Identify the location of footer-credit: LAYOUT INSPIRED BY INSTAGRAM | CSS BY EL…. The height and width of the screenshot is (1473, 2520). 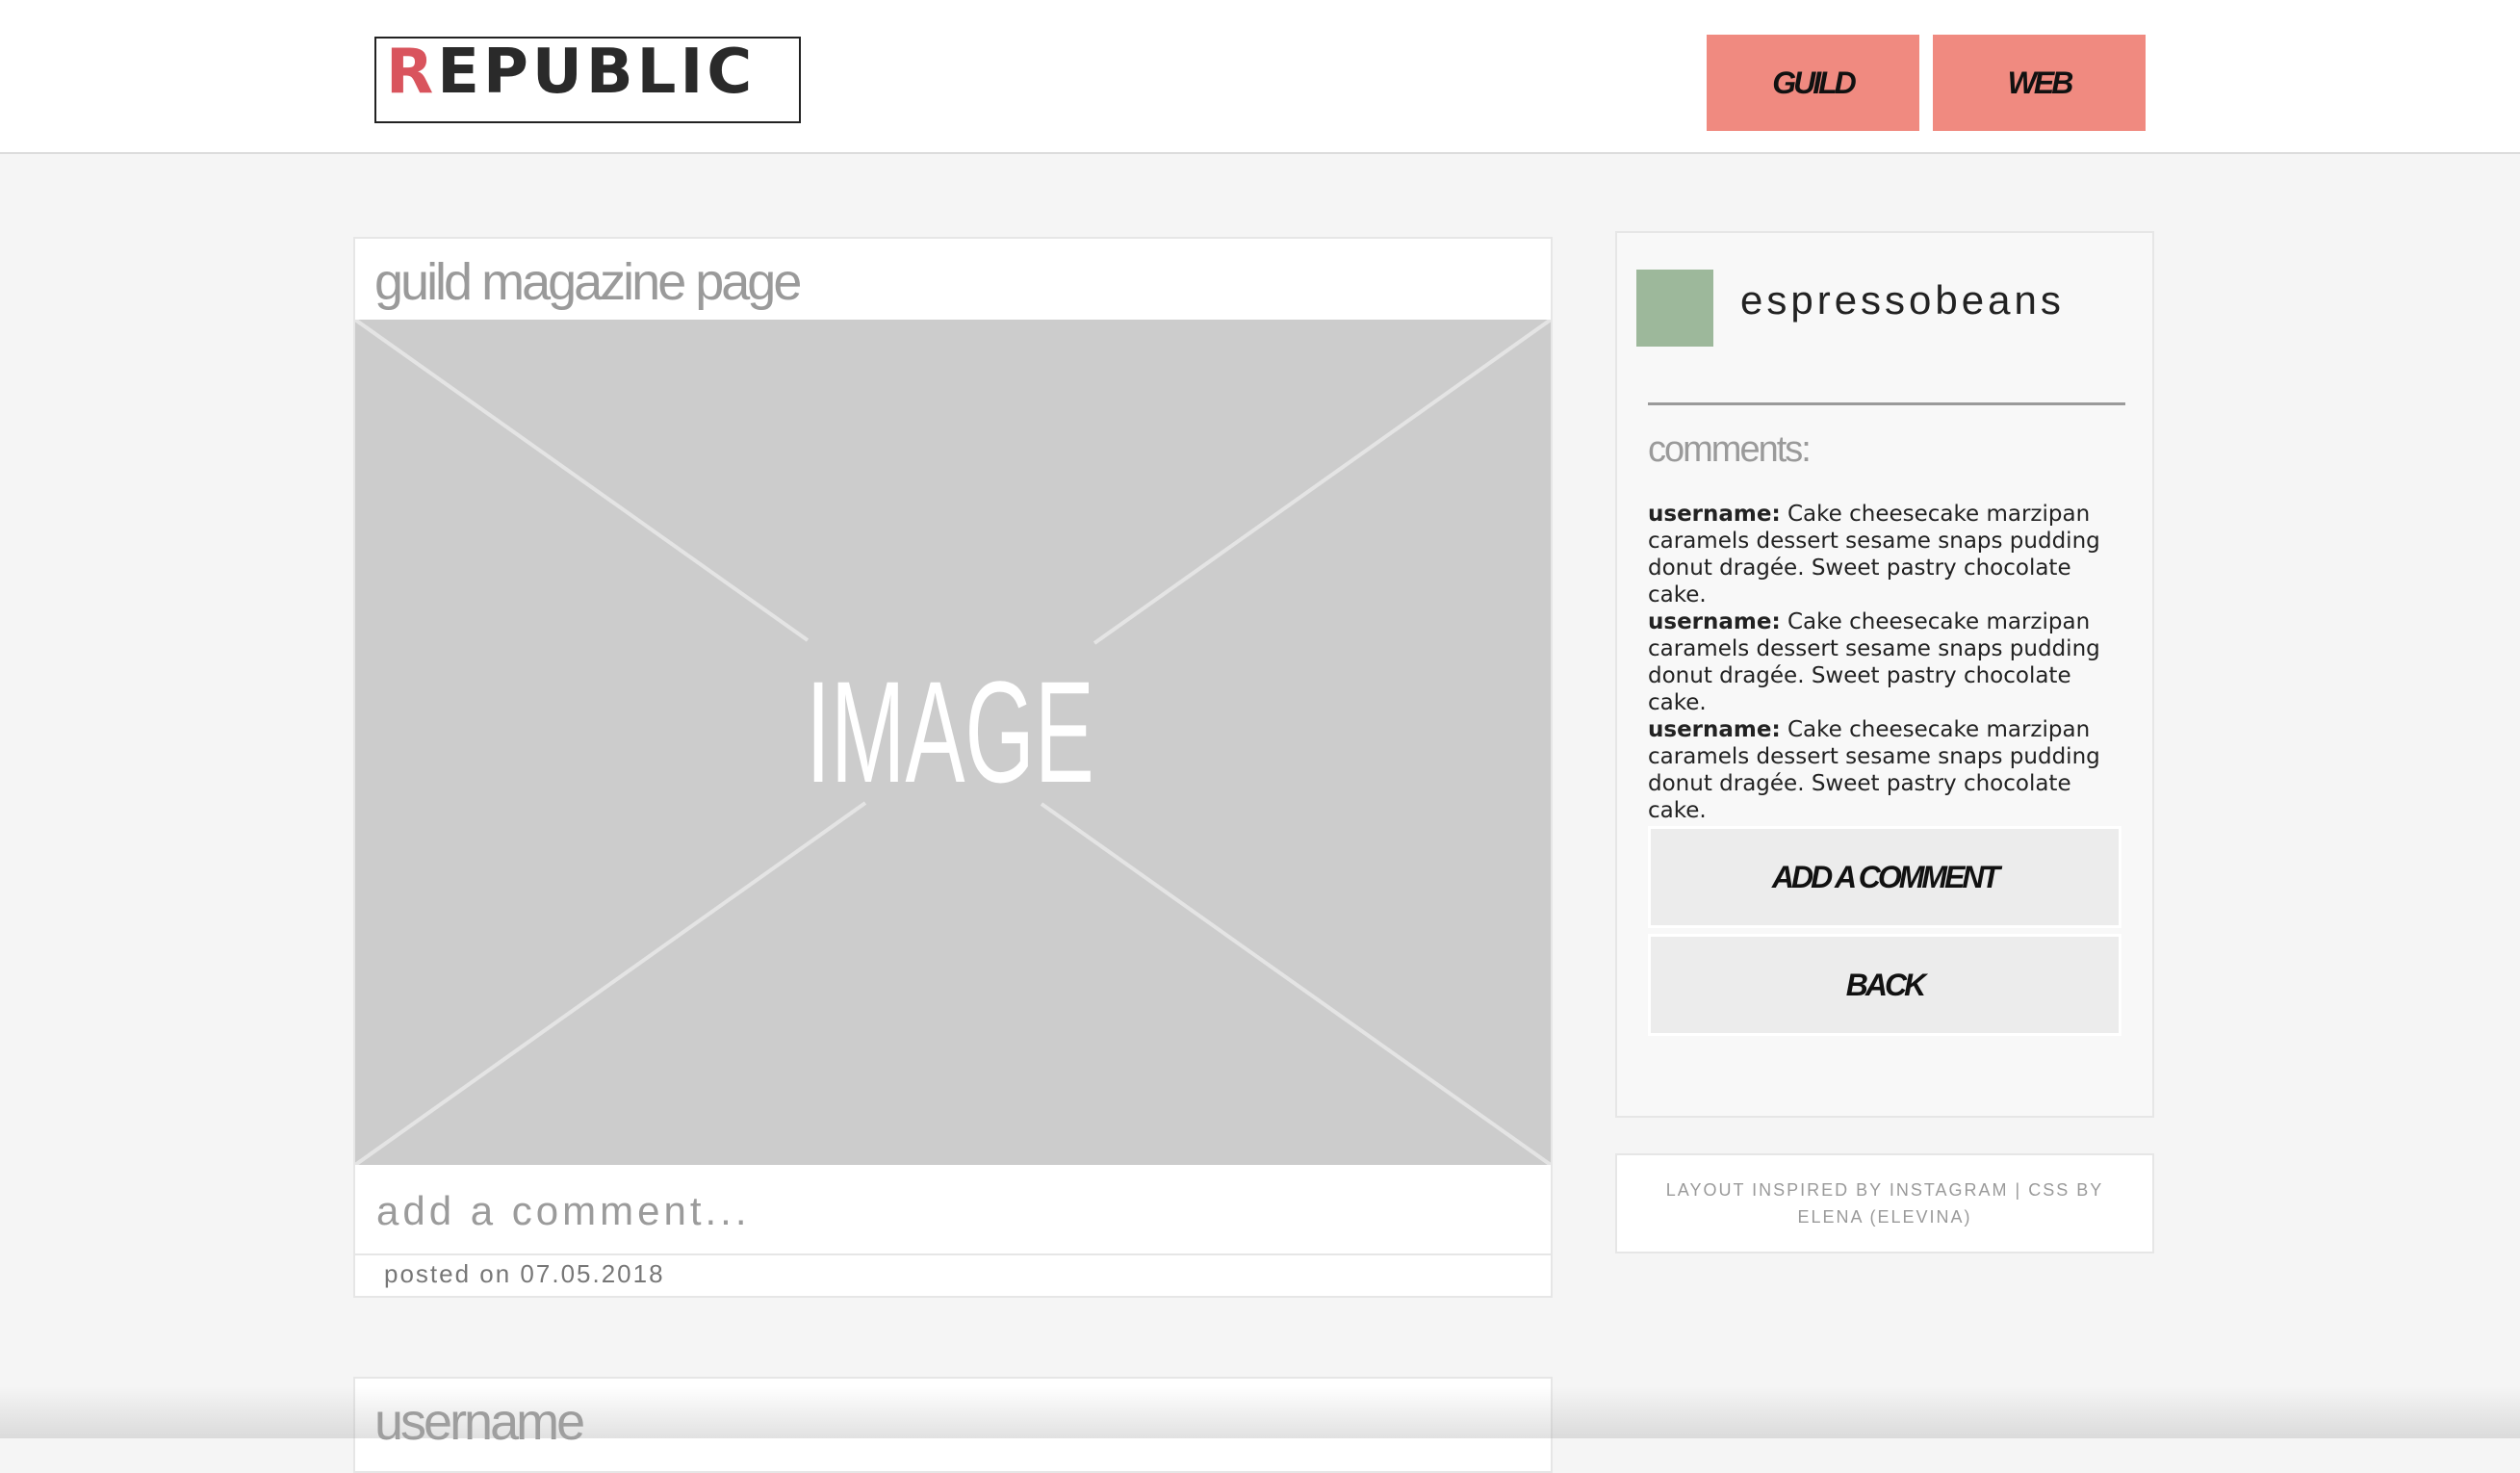
(1884, 1203).